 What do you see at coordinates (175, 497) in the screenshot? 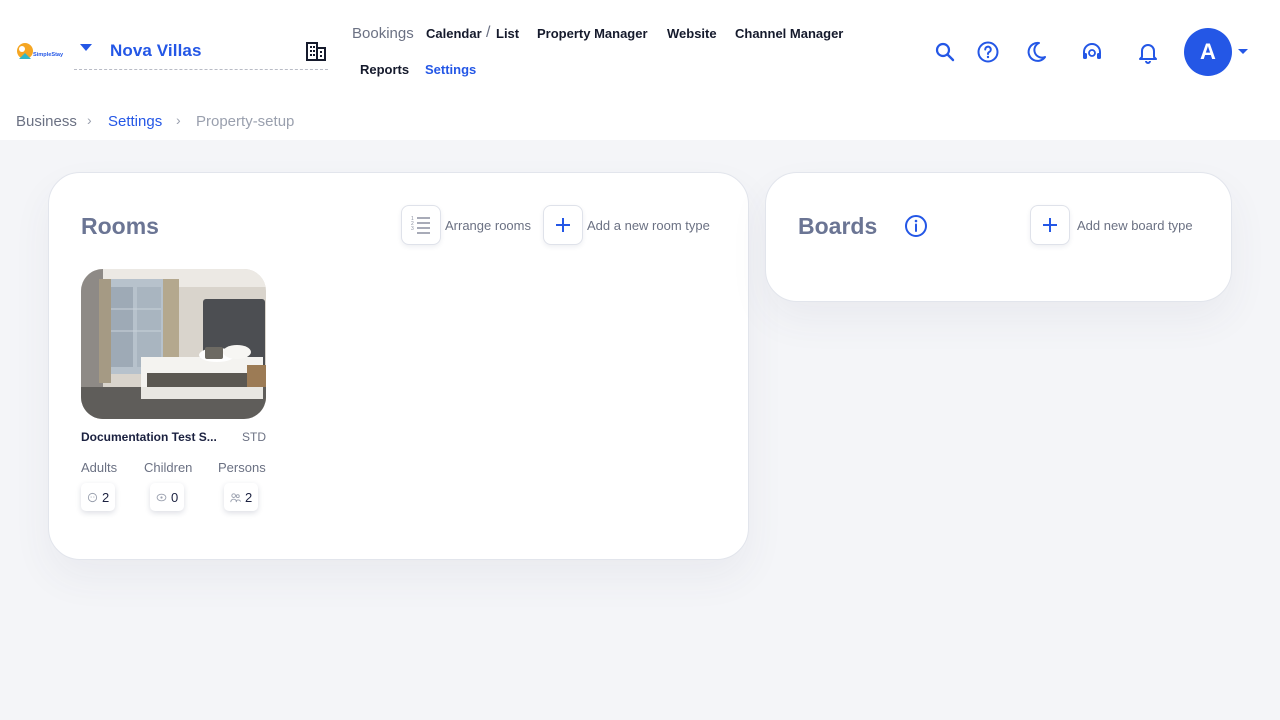
I see `children-count: 0` at bounding box center [175, 497].